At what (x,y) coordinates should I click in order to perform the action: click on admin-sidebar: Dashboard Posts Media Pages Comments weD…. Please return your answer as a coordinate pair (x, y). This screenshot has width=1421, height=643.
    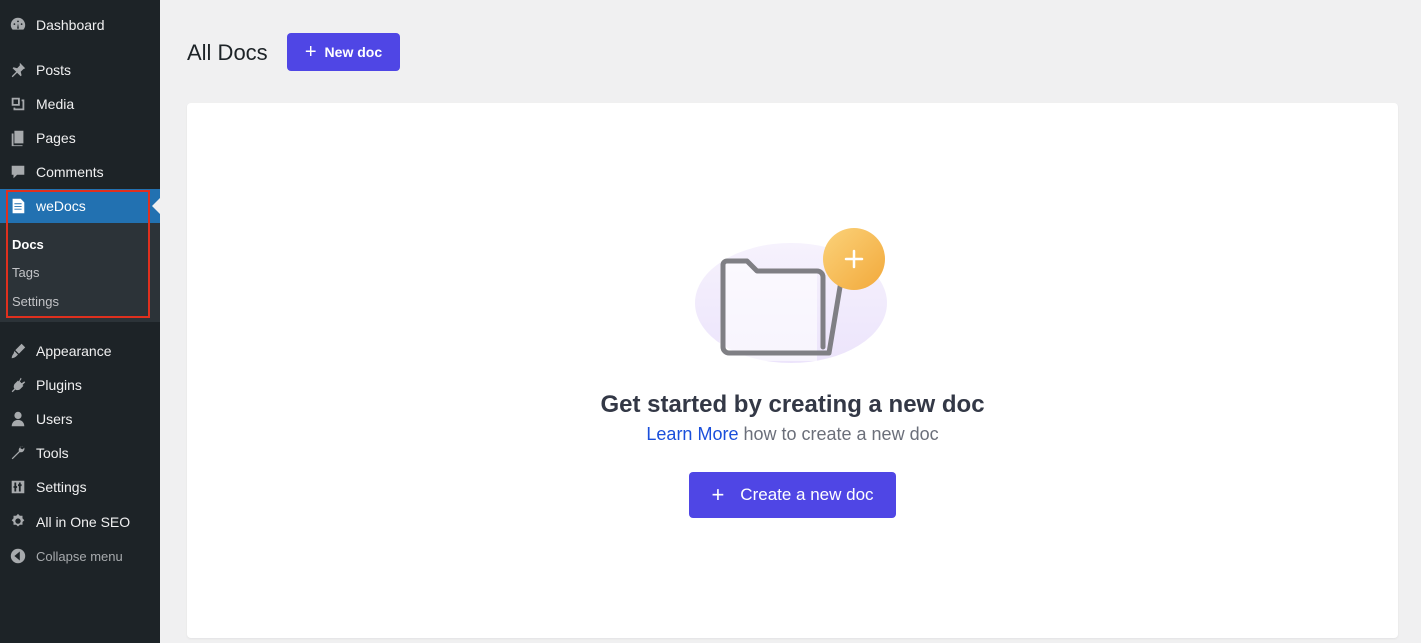
    Looking at the image, I should click on (80, 321).